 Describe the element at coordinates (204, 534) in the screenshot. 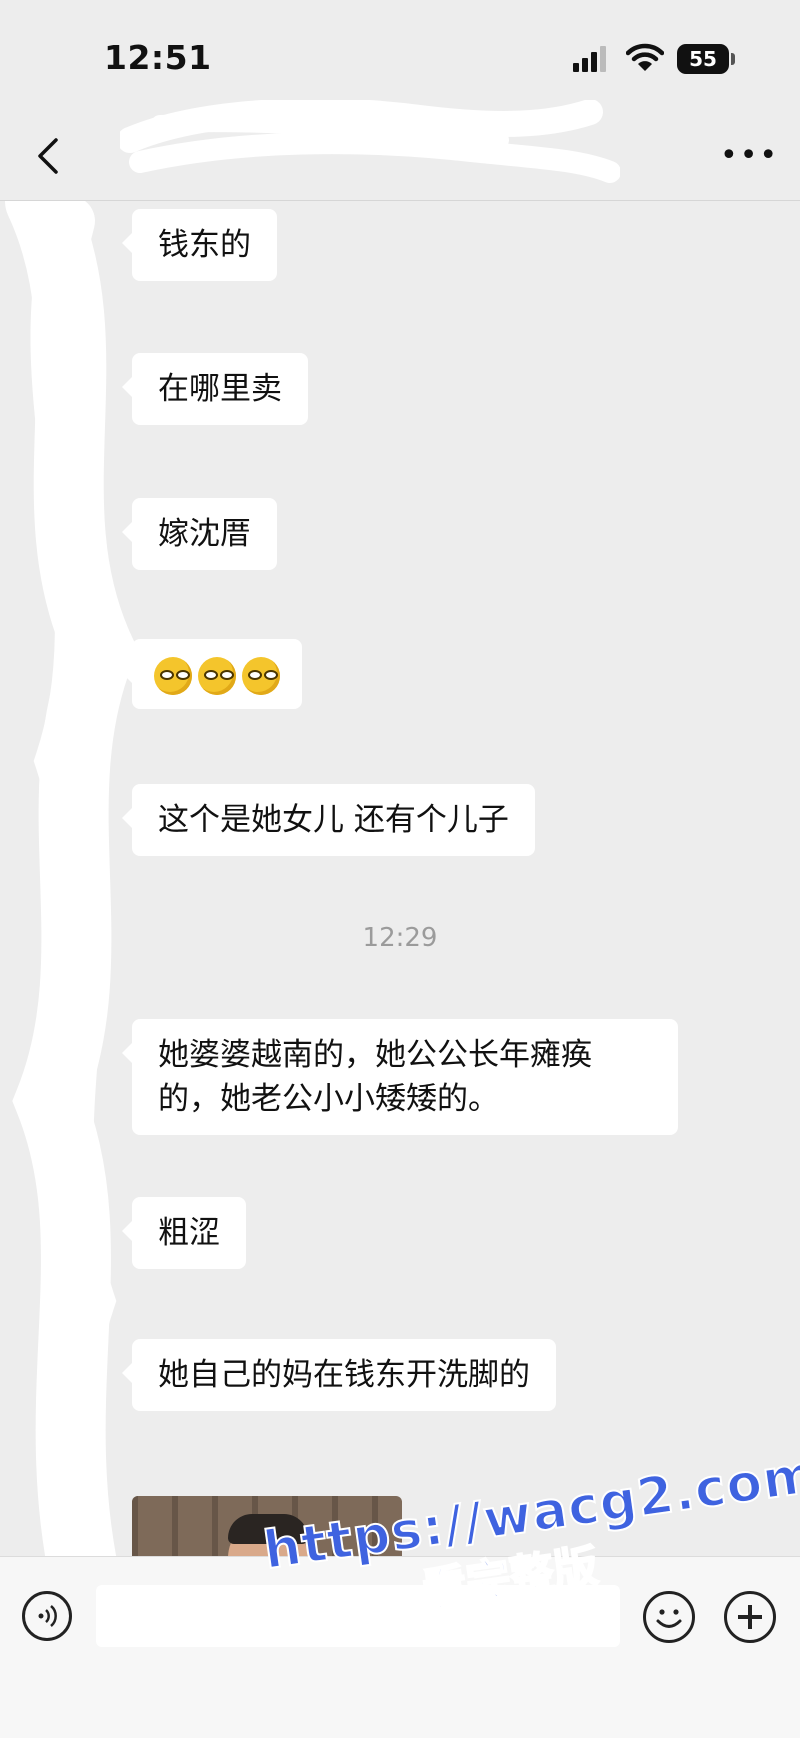

I see `message-text: 嫁沈厝` at that location.